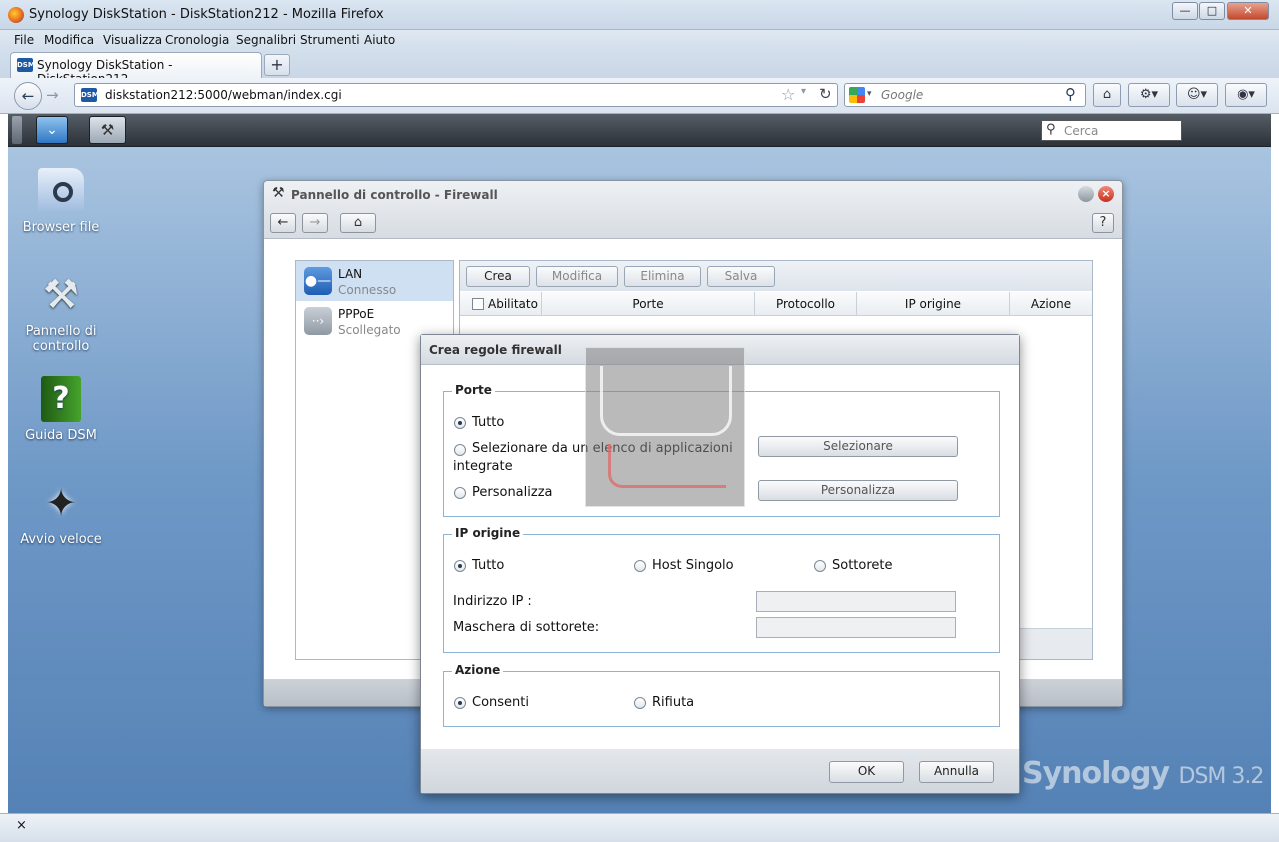  I want to click on desktop-icon-quick-start: ✦ Avvio veloce, so click(61, 513).